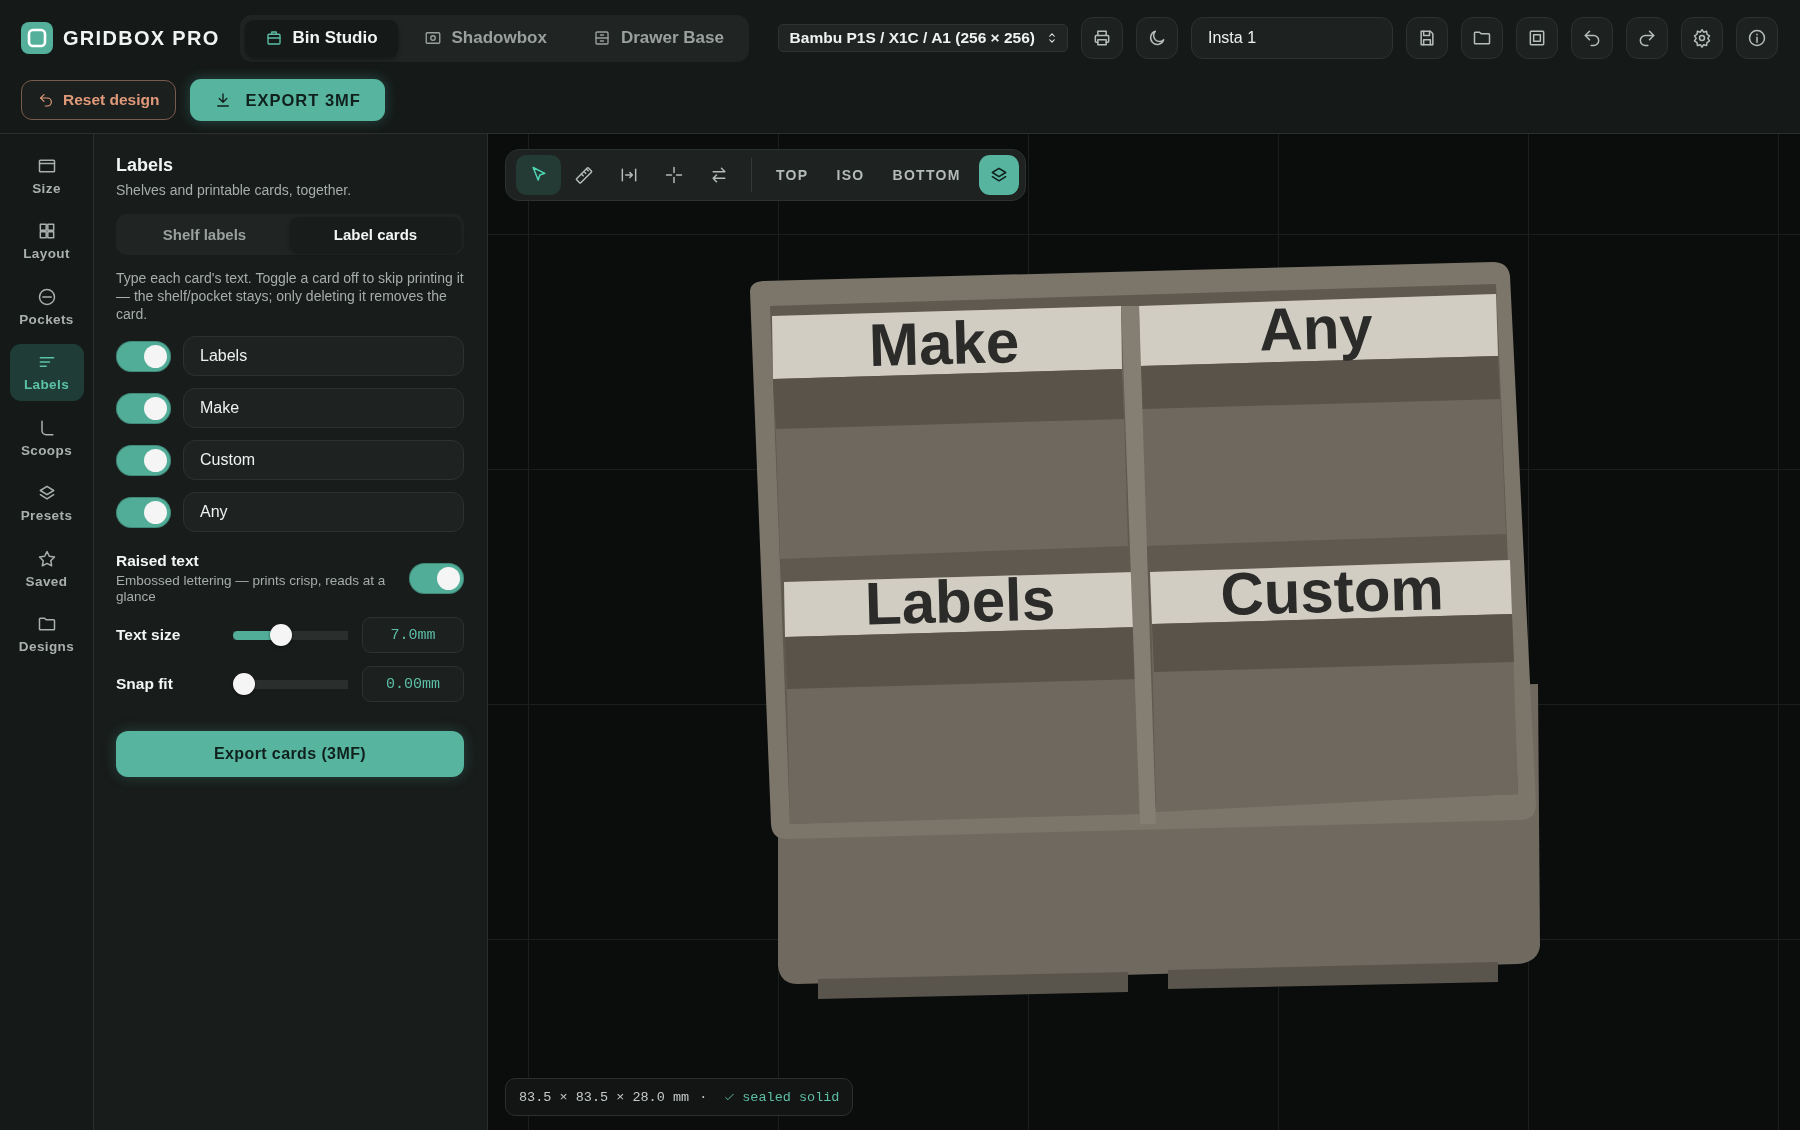 The height and width of the screenshot is (1130, 1800). What do you see at coordinates (46, 175) in the screenshot?
I see `sidebar-item: Size` at bounding box center [46, 175].